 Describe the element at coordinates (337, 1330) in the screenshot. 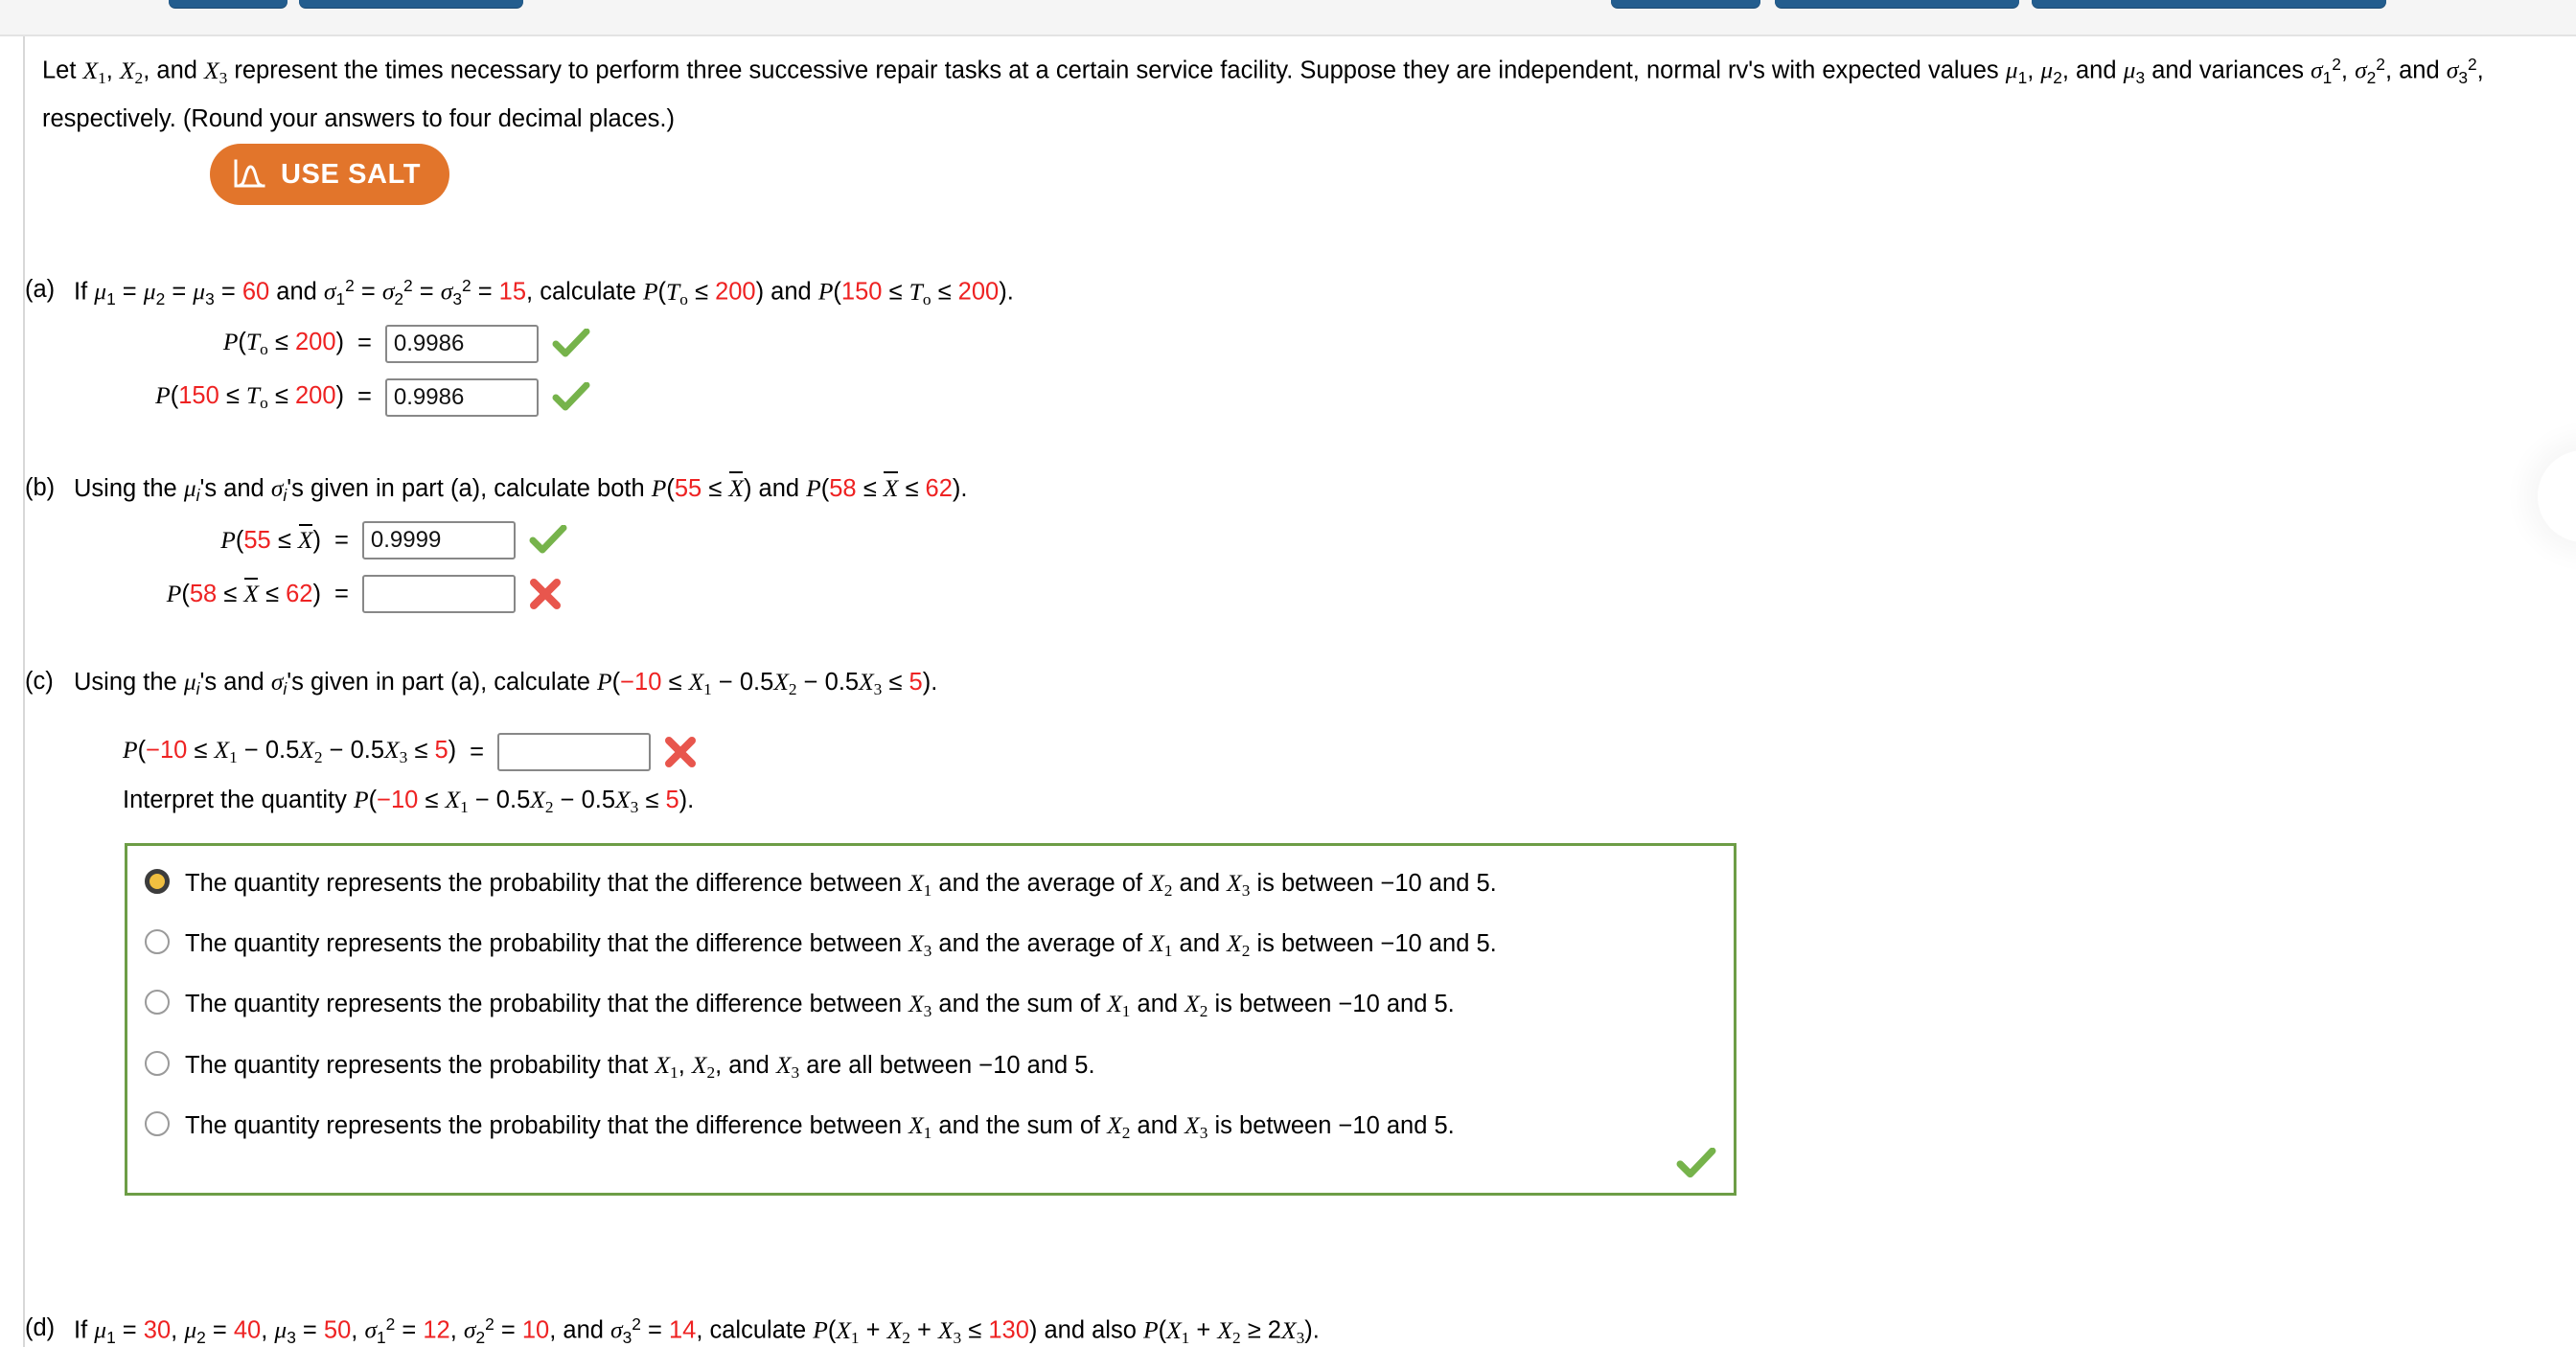

I see `part-d-mu3: 50` at that location.